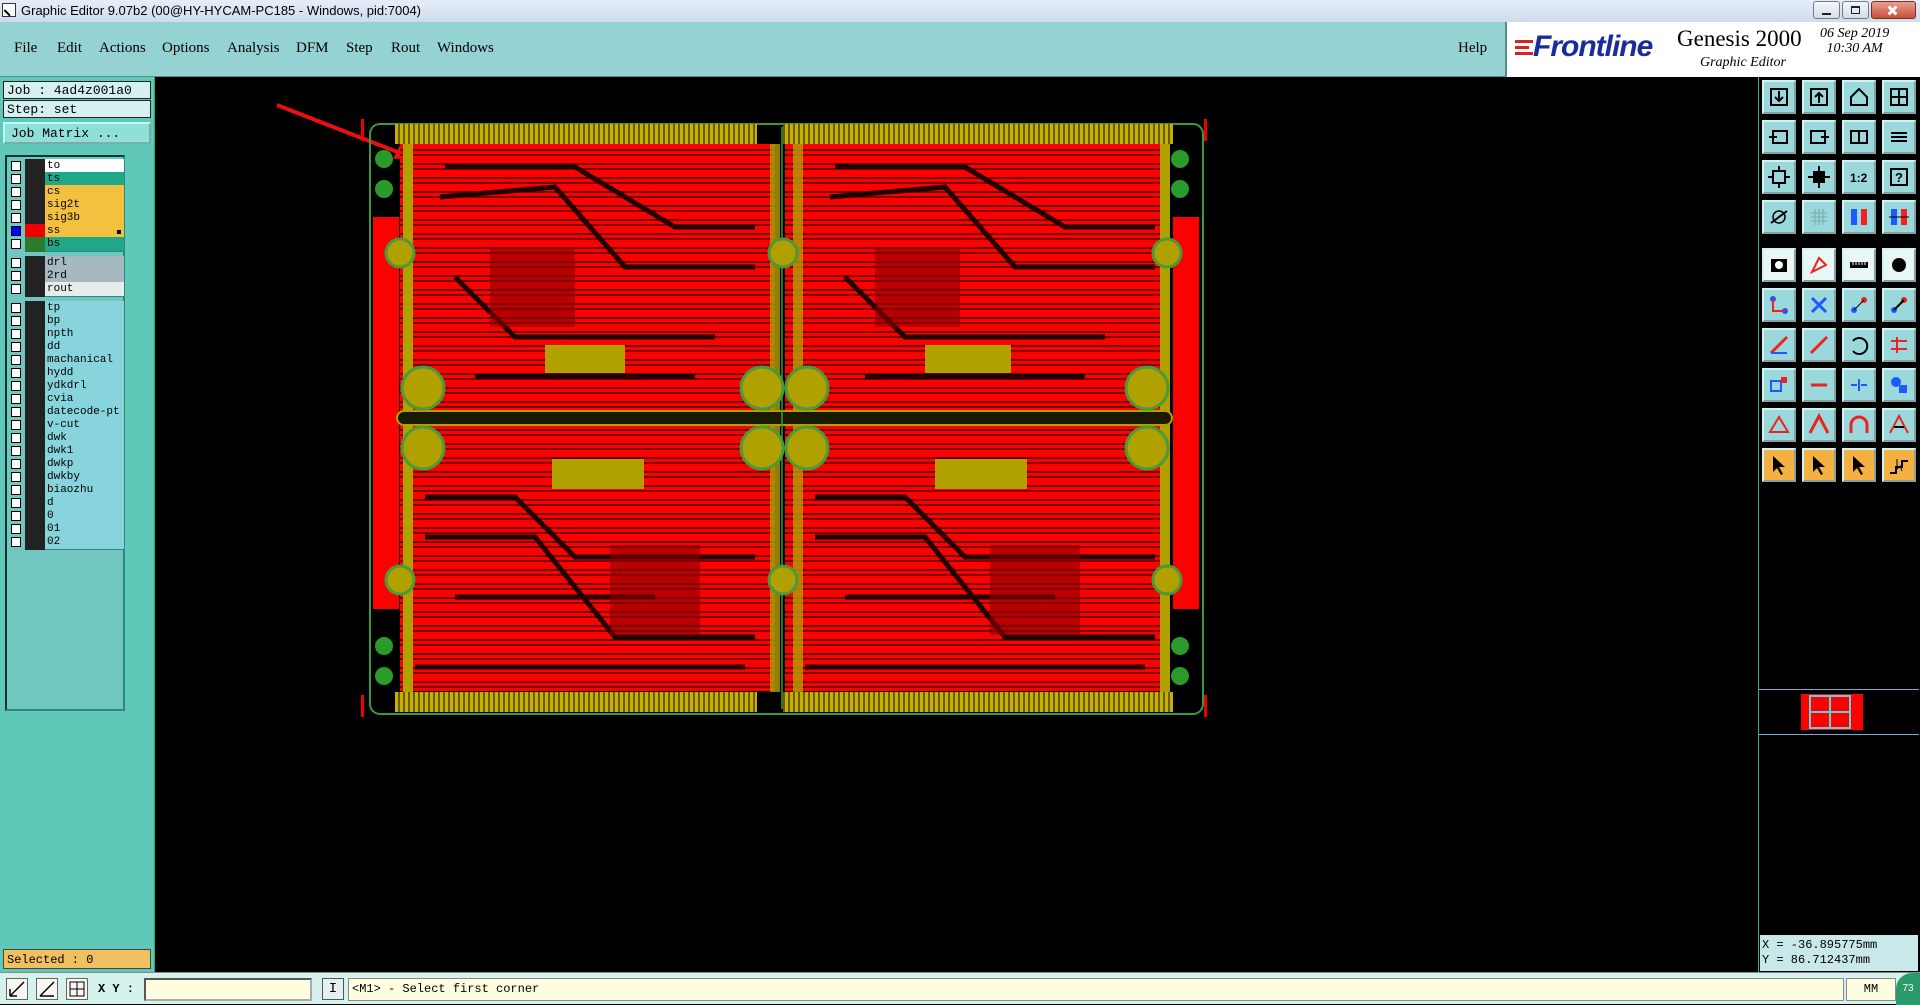 This screenshot has height=1005, width=1920. Describe the element at coordinates (1779, 265) in the screenshot. I see `snapshot-icon` at that location.